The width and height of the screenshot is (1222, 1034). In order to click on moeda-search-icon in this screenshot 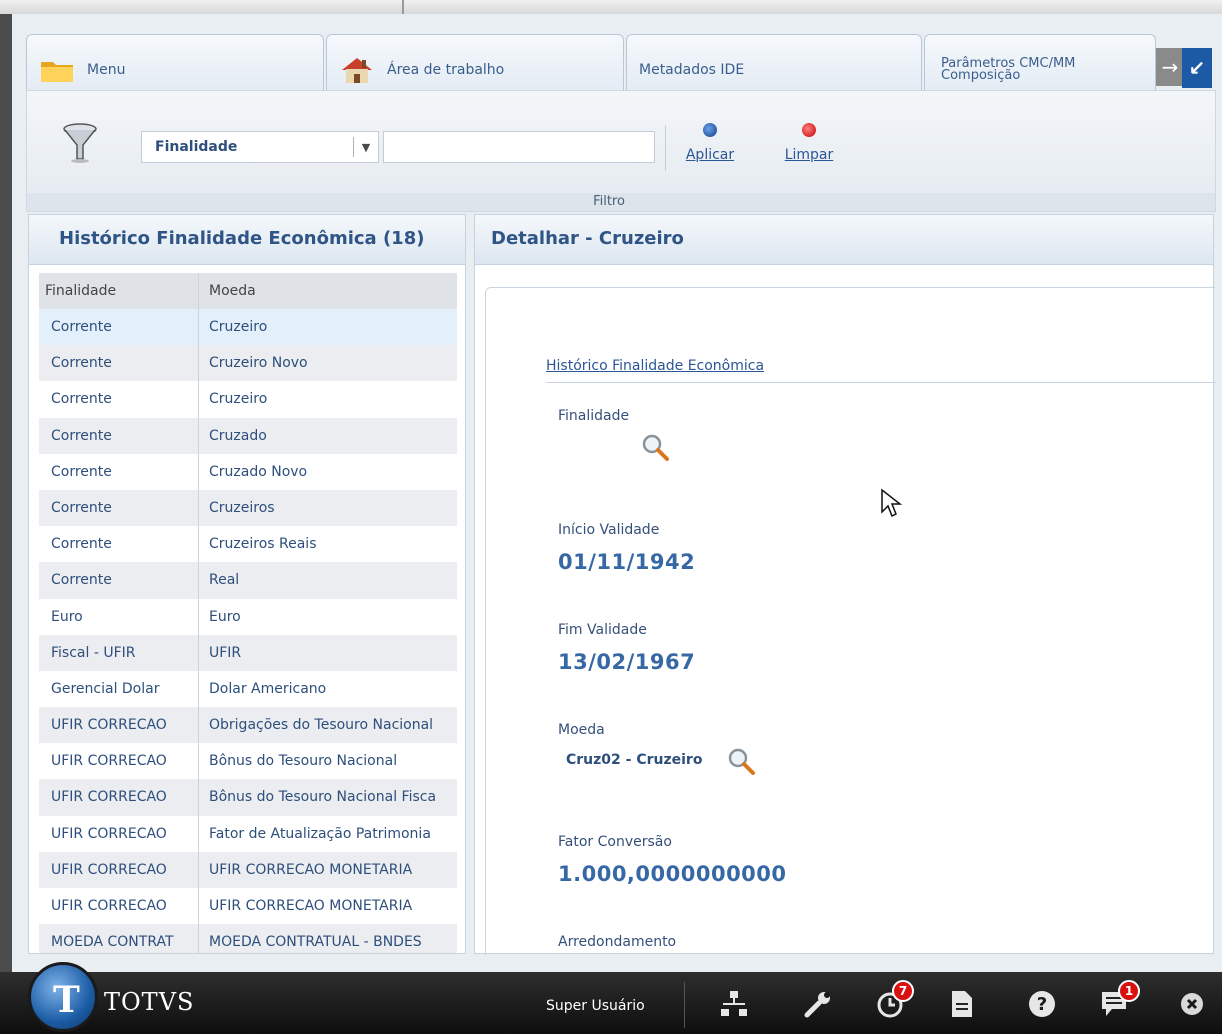, I will do `click(741, 761)`.